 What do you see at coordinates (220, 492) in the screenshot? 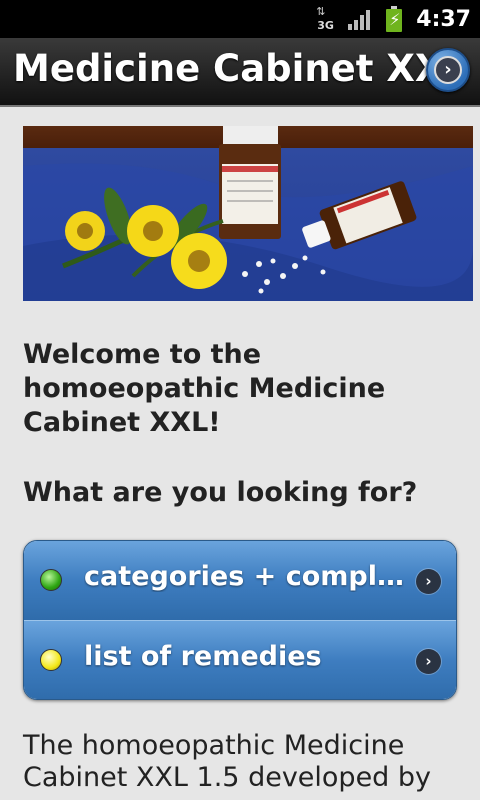
I see `question-heading: What are you looking for?` at bounding box center [220, 492].